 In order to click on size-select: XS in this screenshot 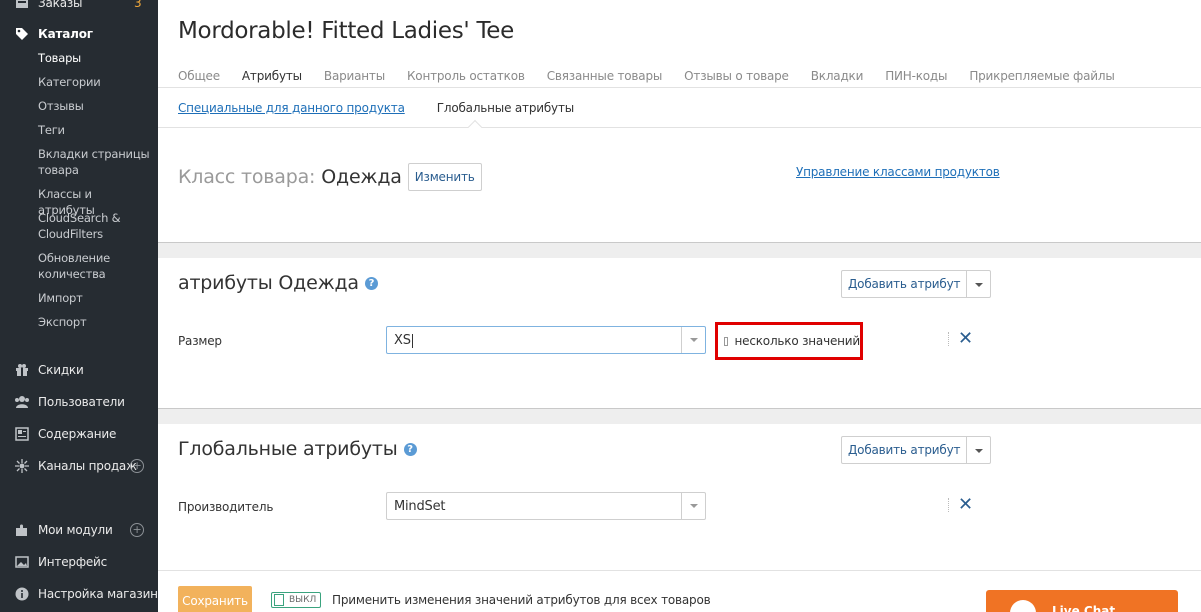, I will do `click(546, 340)`.